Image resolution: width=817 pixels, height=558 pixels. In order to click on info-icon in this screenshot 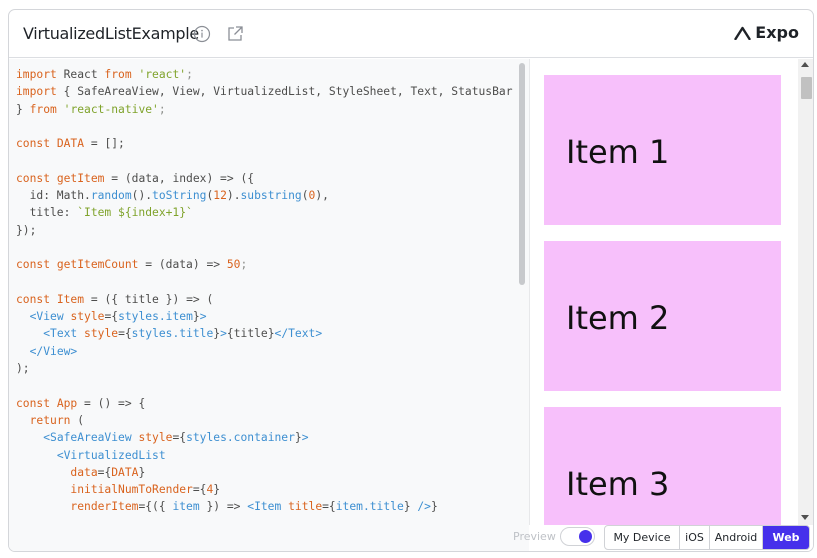, I will do `click(202, 34)`.